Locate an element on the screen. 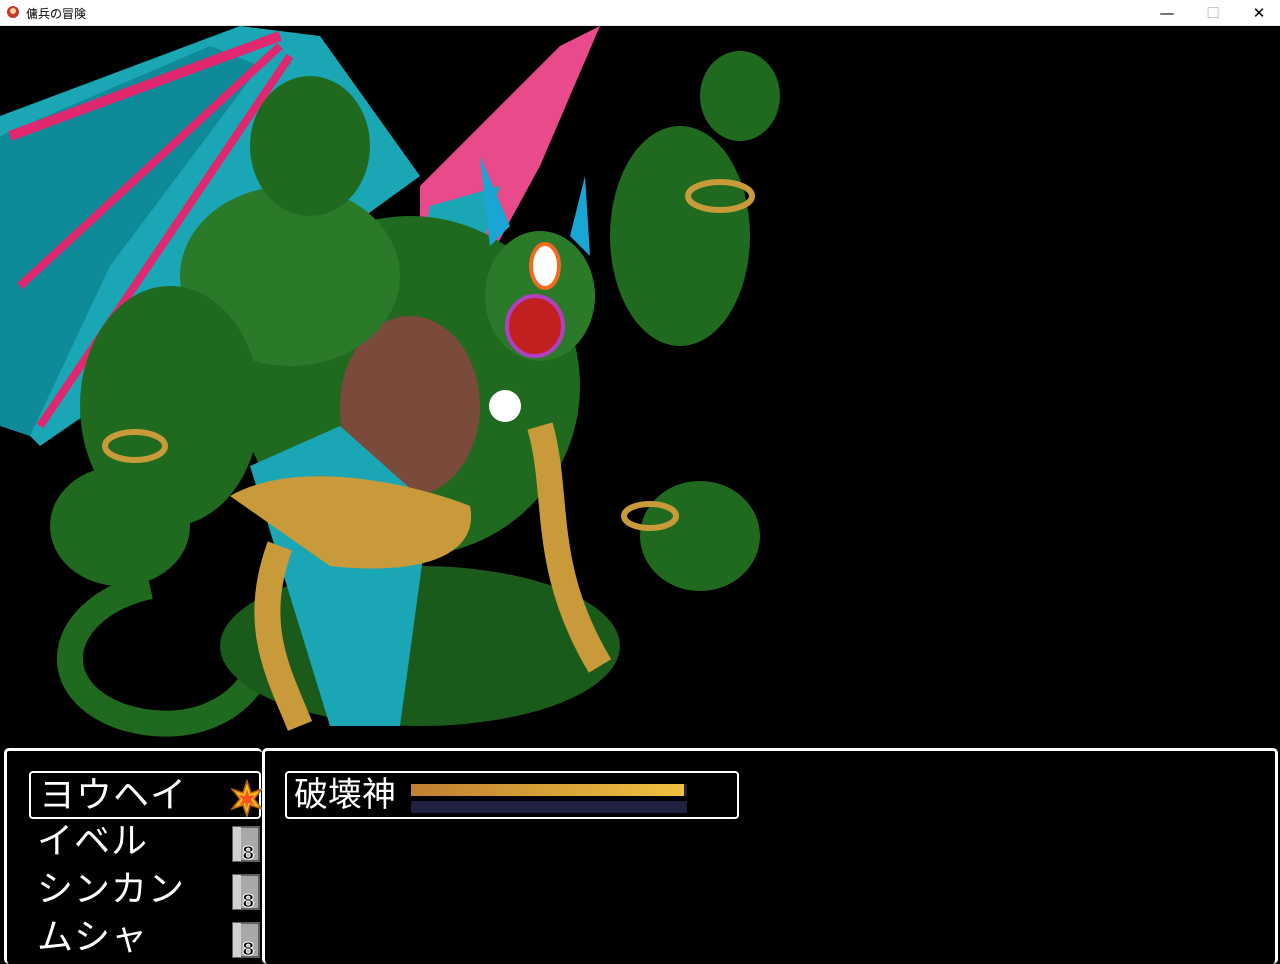 This screenshot has height=964, width=1280. raised-right-arm is located at coordinates (680, 236).